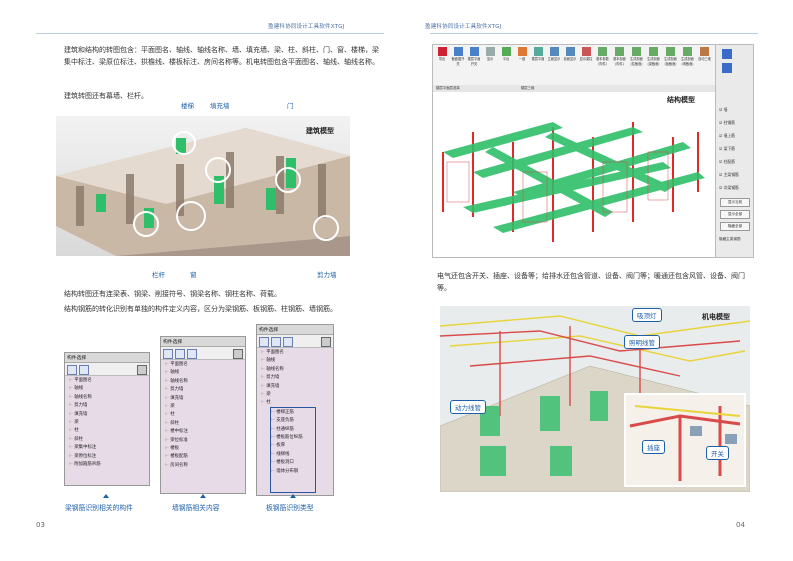  Describe the element at coordinates (205, 466) in the screenshot. I see `list-item: 房间名称` at that location.